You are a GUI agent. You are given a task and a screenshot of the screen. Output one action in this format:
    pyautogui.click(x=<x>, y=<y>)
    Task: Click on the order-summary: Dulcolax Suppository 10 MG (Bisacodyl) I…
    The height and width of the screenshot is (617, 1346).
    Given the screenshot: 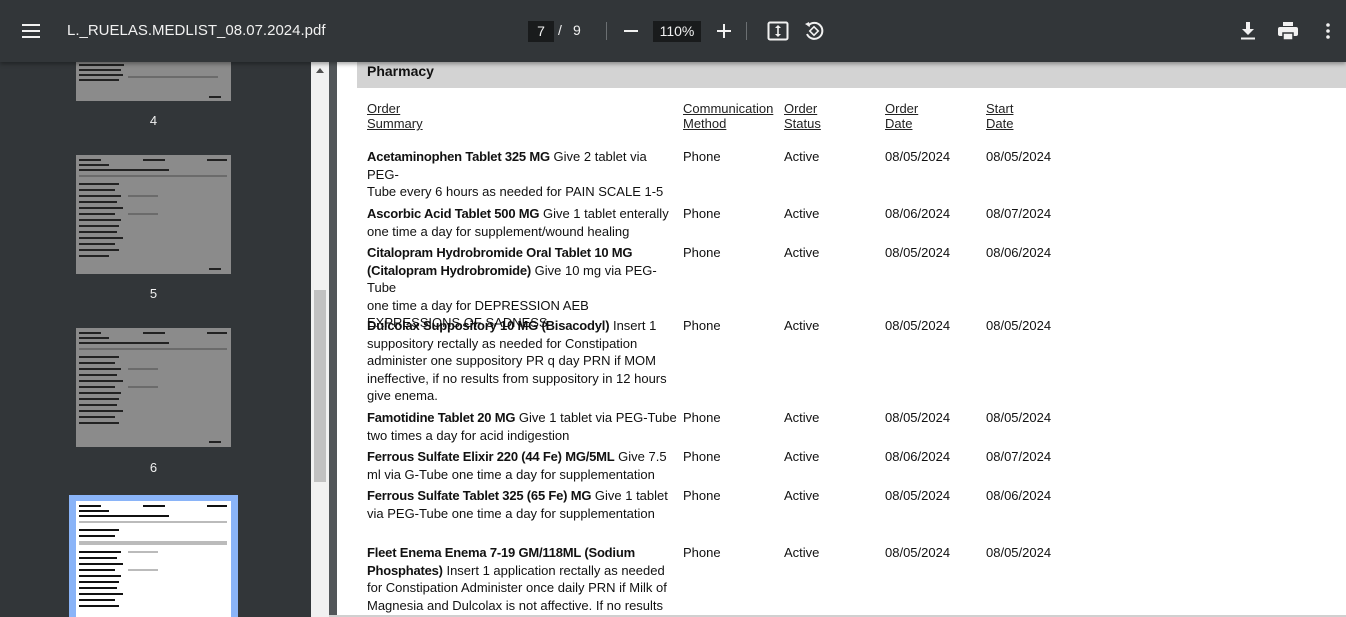 What is the action you would take?
    pyautogui.click(x=517, y=360)
    